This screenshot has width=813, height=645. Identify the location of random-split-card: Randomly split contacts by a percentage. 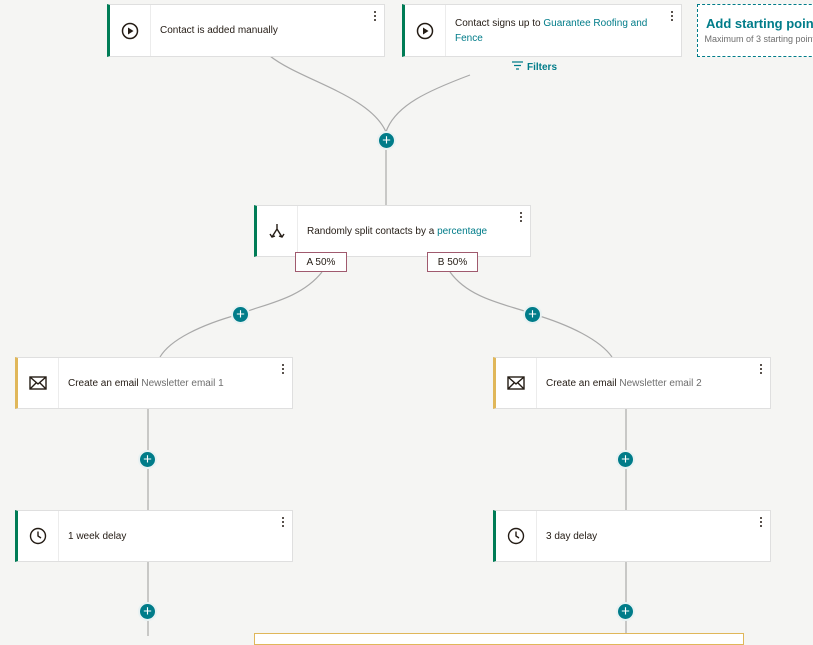
(392, 231).